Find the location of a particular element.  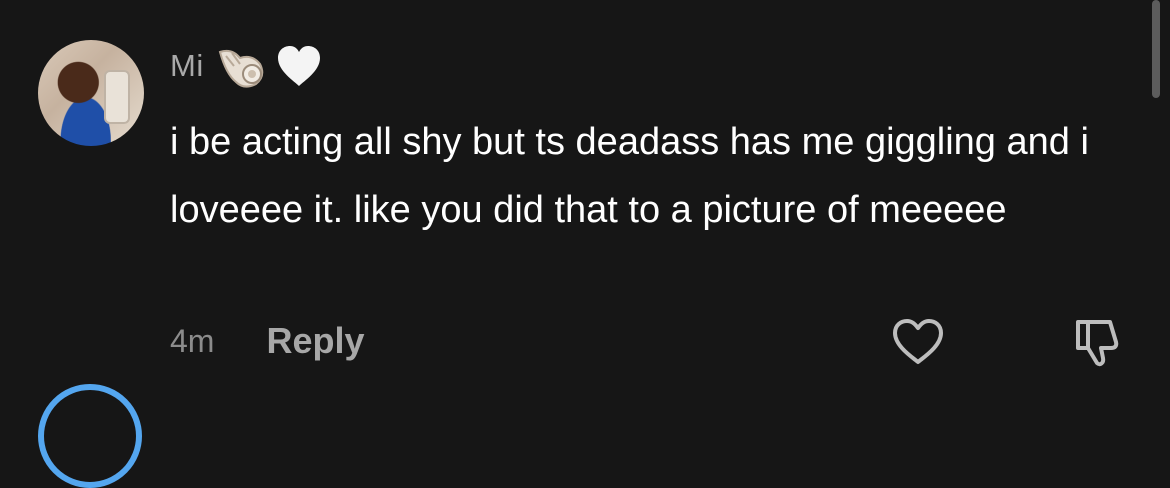

timestamp: 4m is located at coordinates (192, 340).